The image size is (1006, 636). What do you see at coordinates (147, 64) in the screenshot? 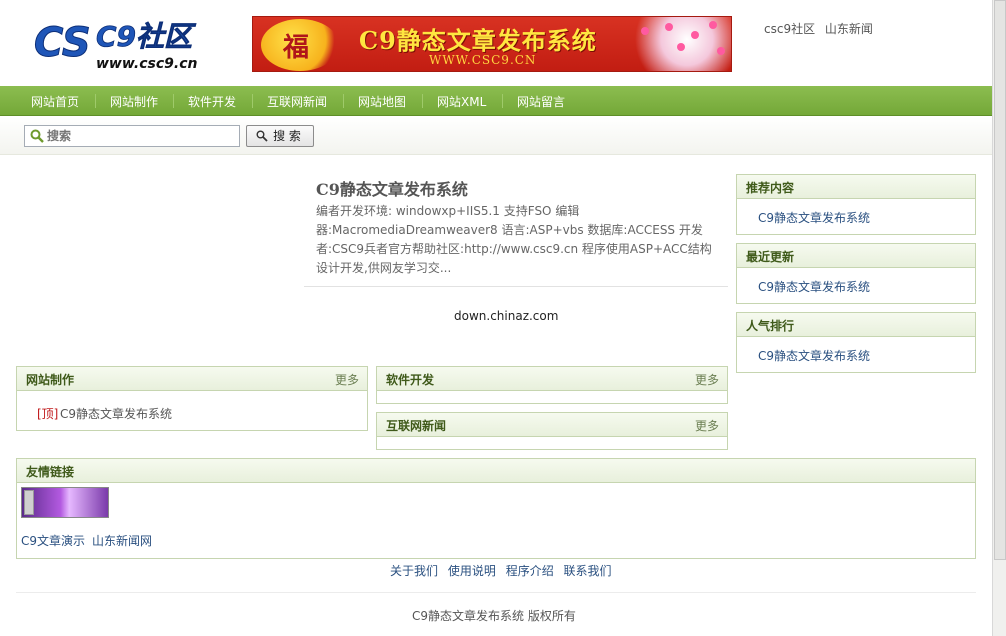
I see `logo-url: www.csc9.cn` at bounding box center [147, 64].